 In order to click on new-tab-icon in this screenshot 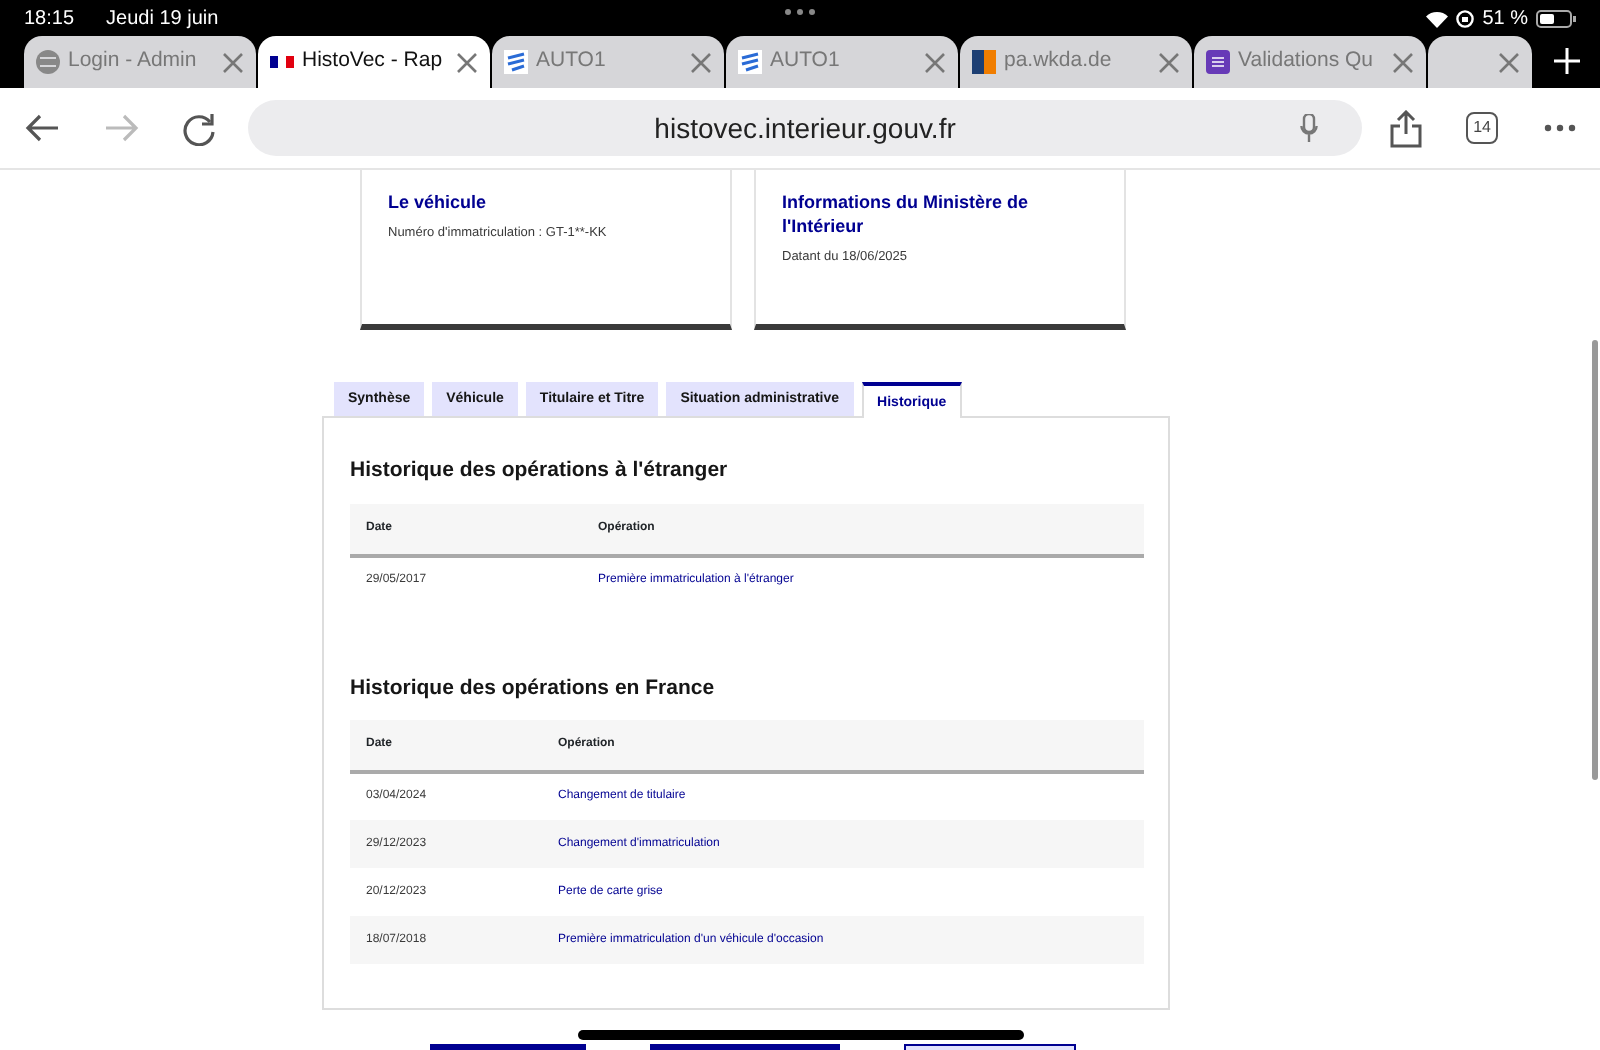, I will do `click(1567, 61)`.